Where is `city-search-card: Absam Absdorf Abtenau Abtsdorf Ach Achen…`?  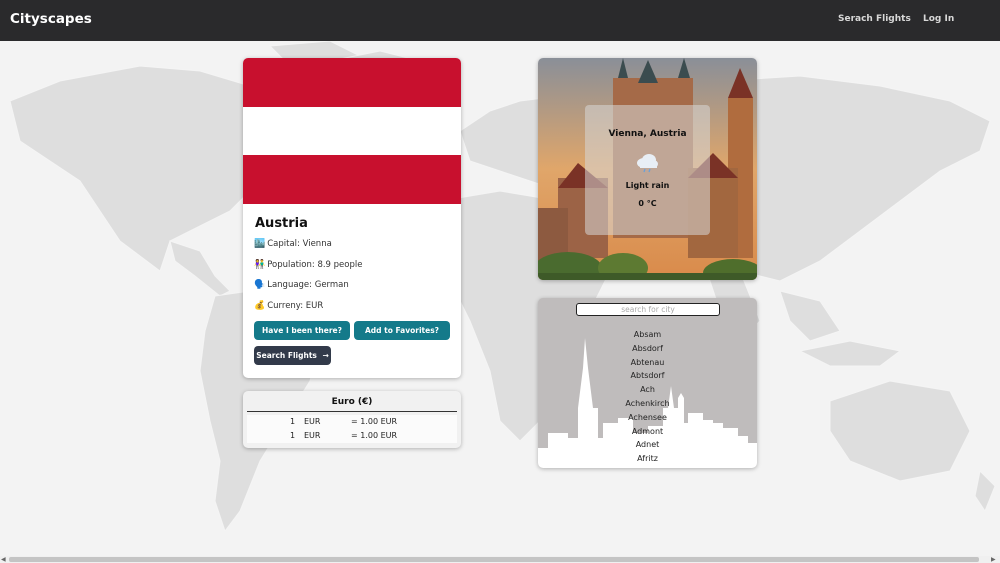 city-search-card: Absam Absdorf Abtenau Abtsdorf Ach Achen… is located at coordinates (647, 383).